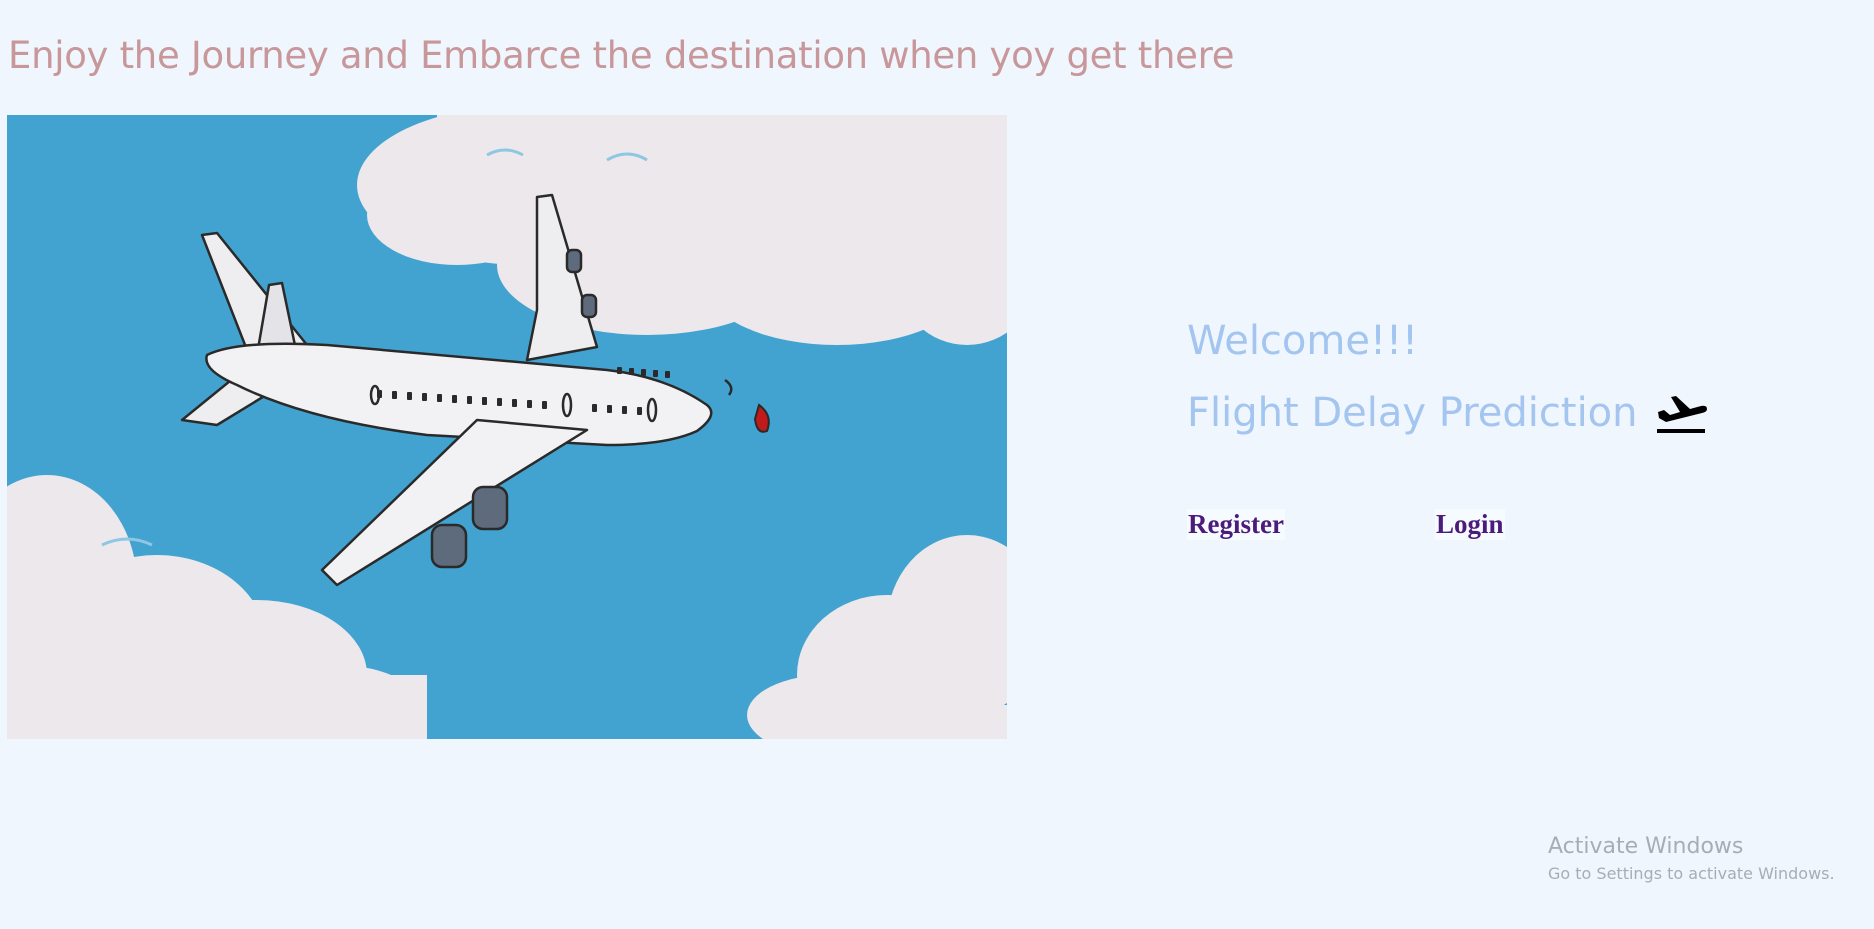  Describe the element at coordinates (1412, 413) in the screenshot. I see `app-title-text: Flight Delay Prediction` at that location.